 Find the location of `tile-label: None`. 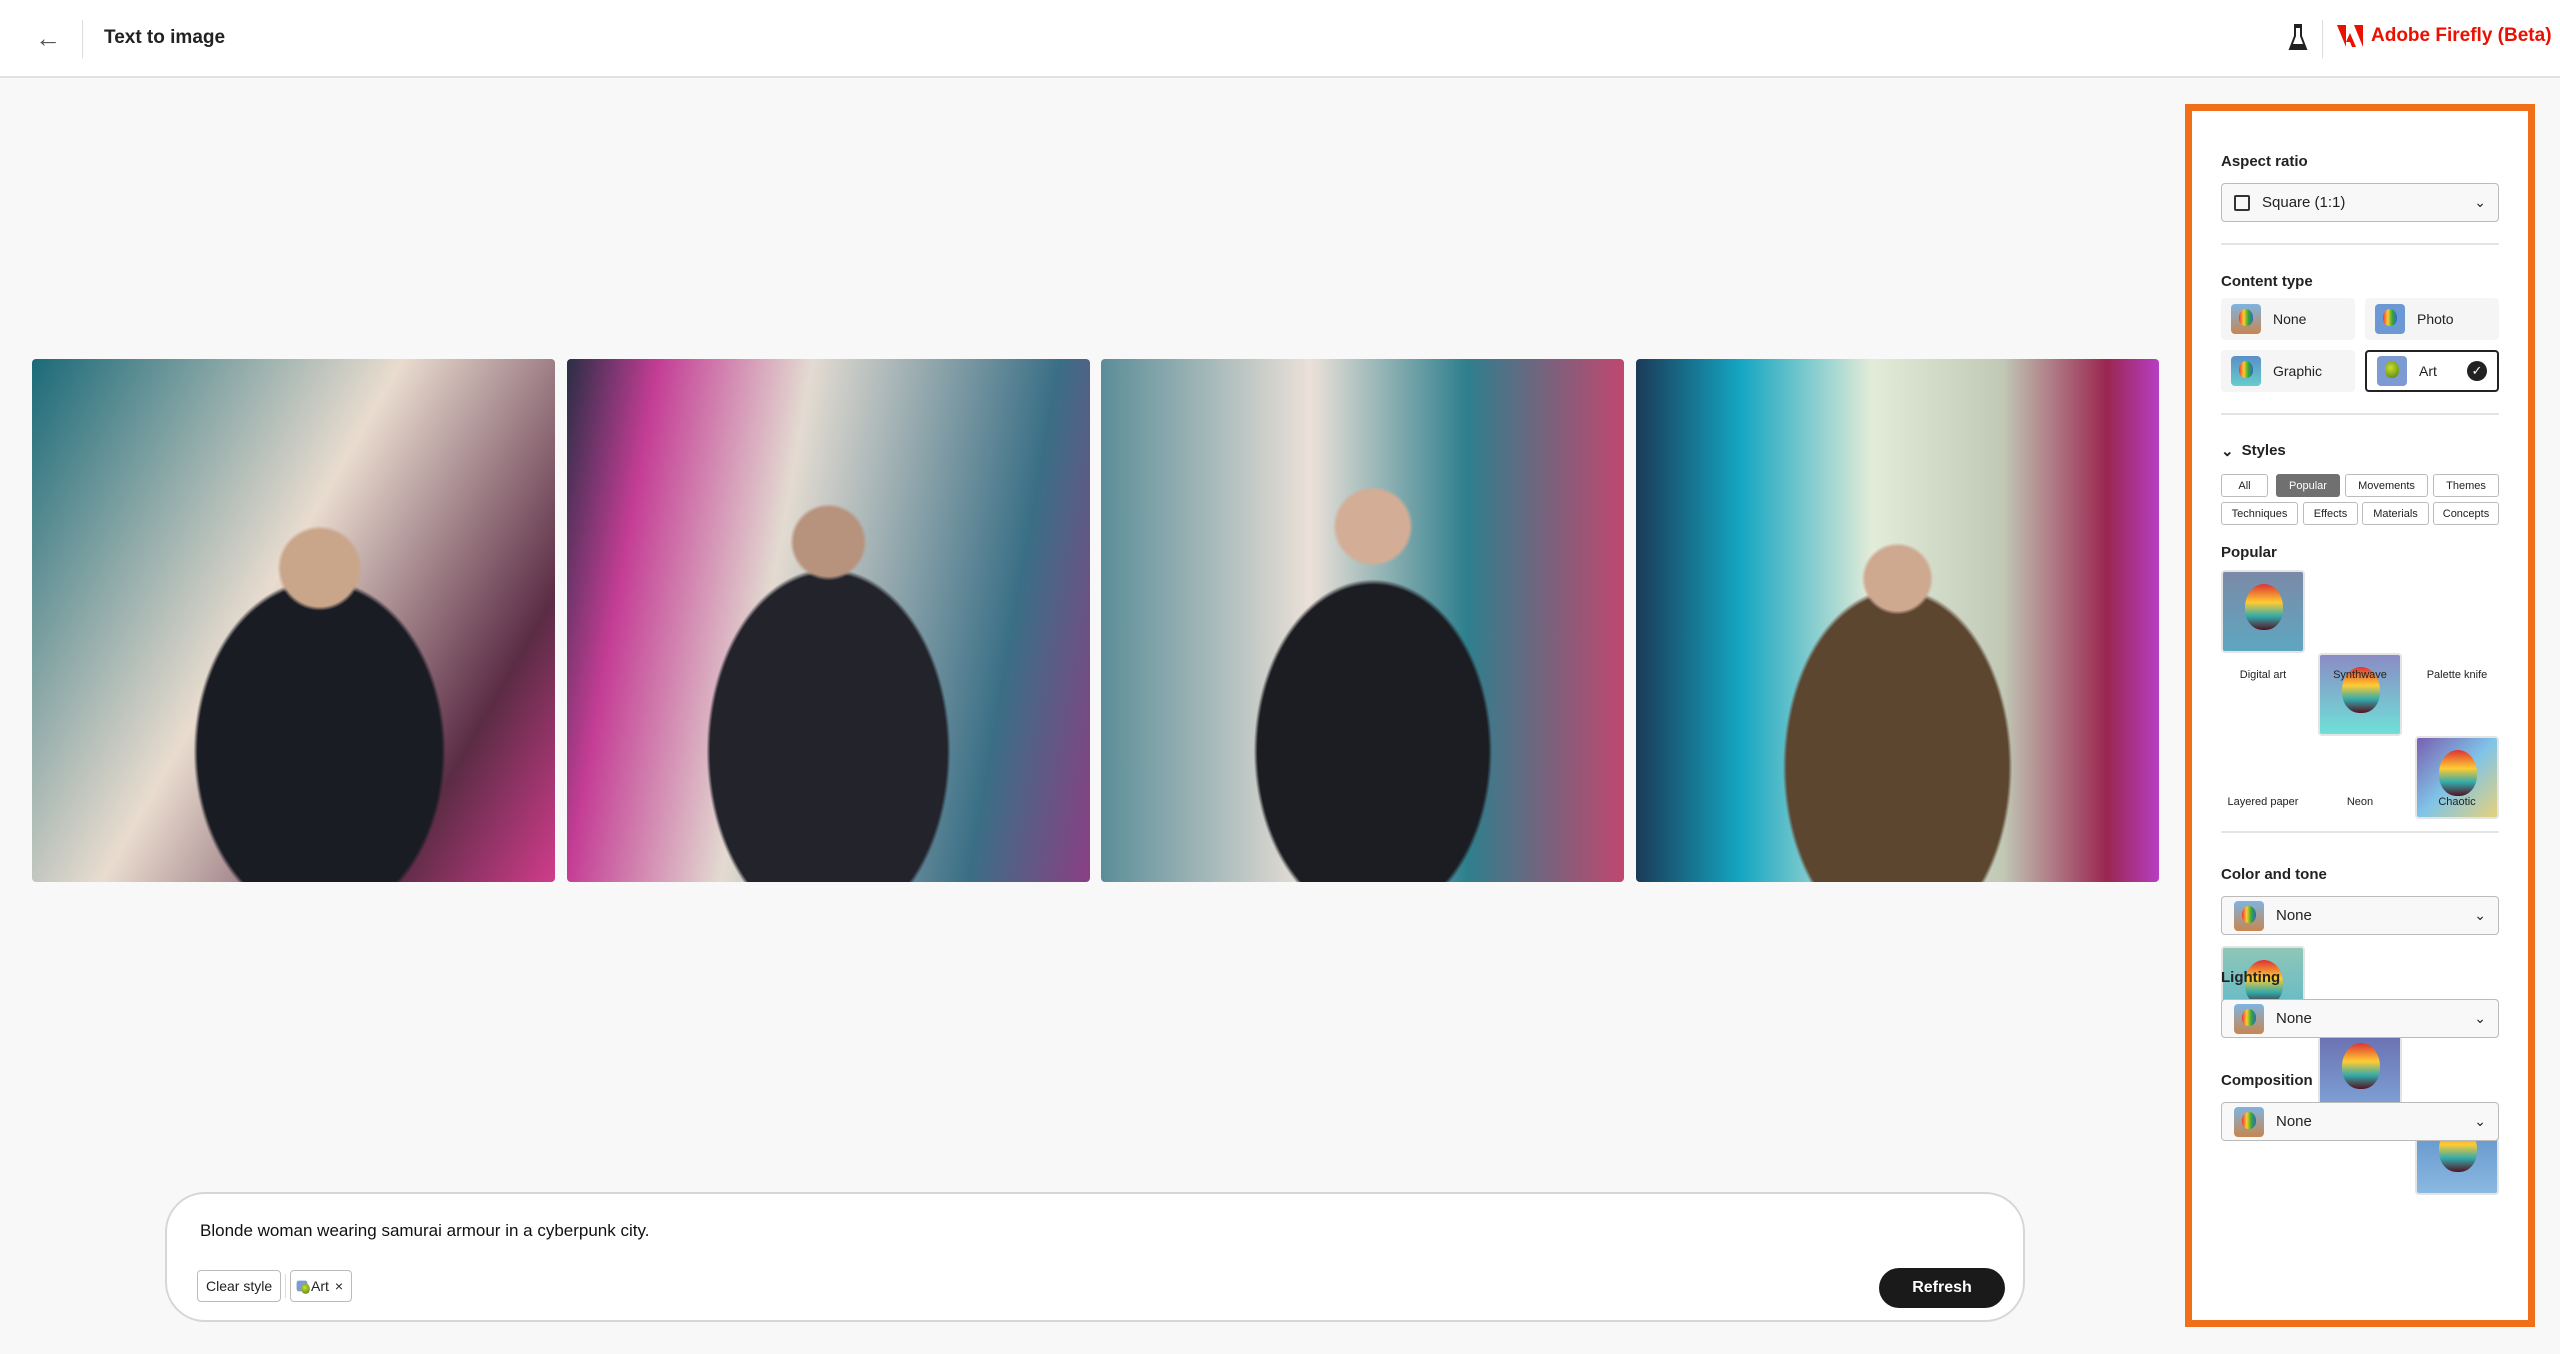

tile-label: None is located at coordinates (2290, 319).